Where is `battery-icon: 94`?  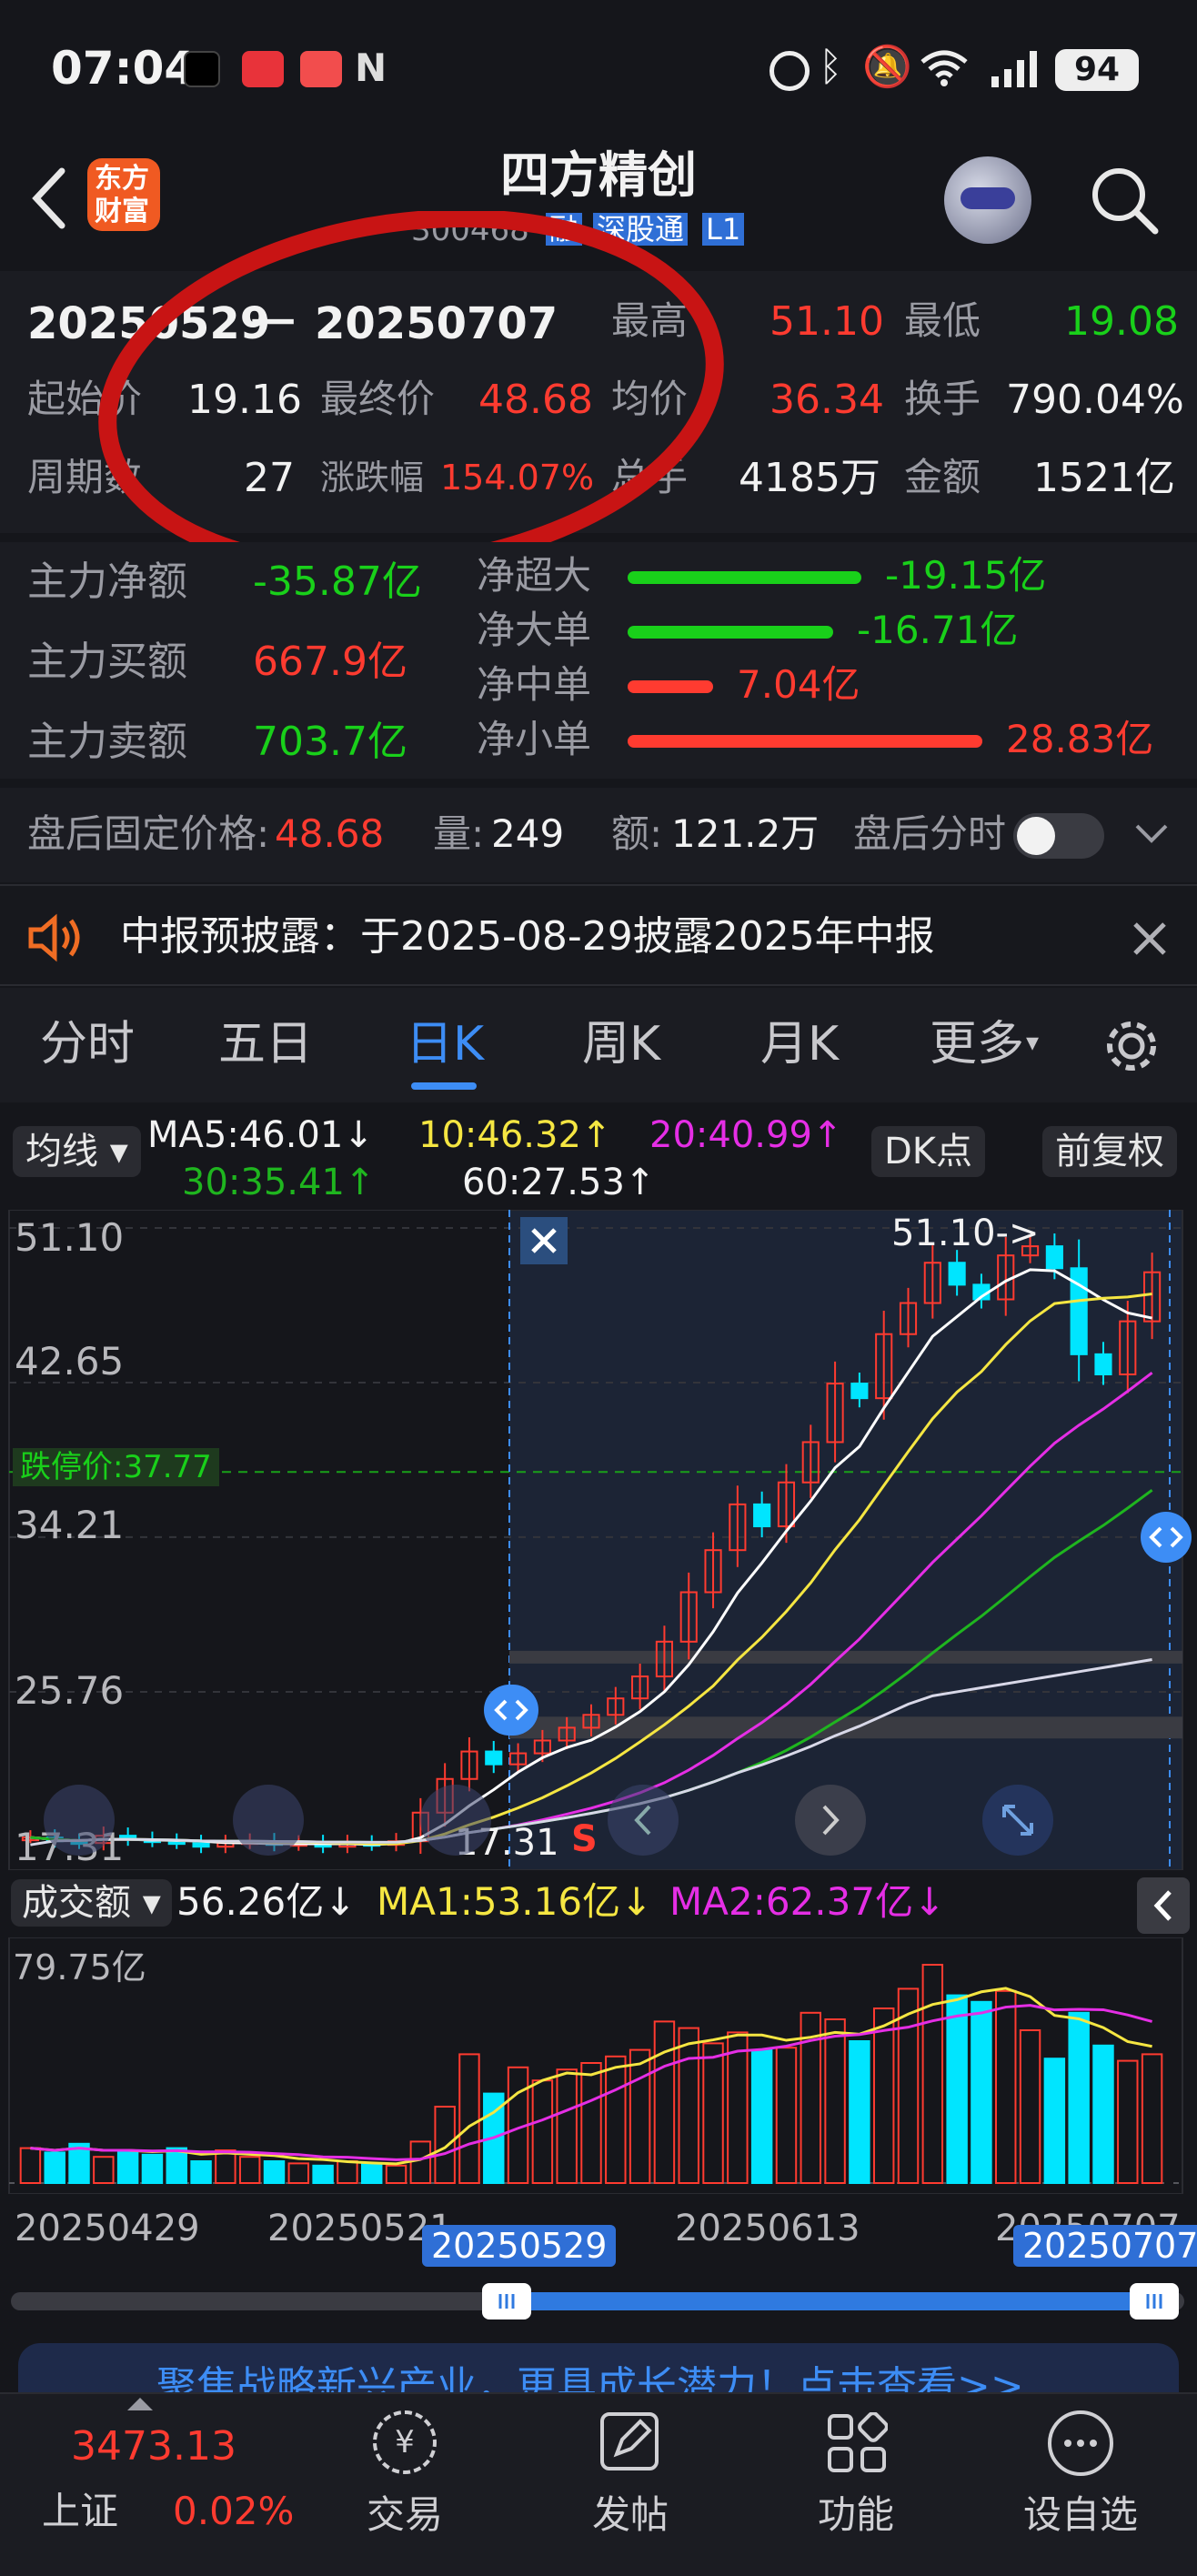
battery-icon: 94 is located at coordinates (1097, 70).